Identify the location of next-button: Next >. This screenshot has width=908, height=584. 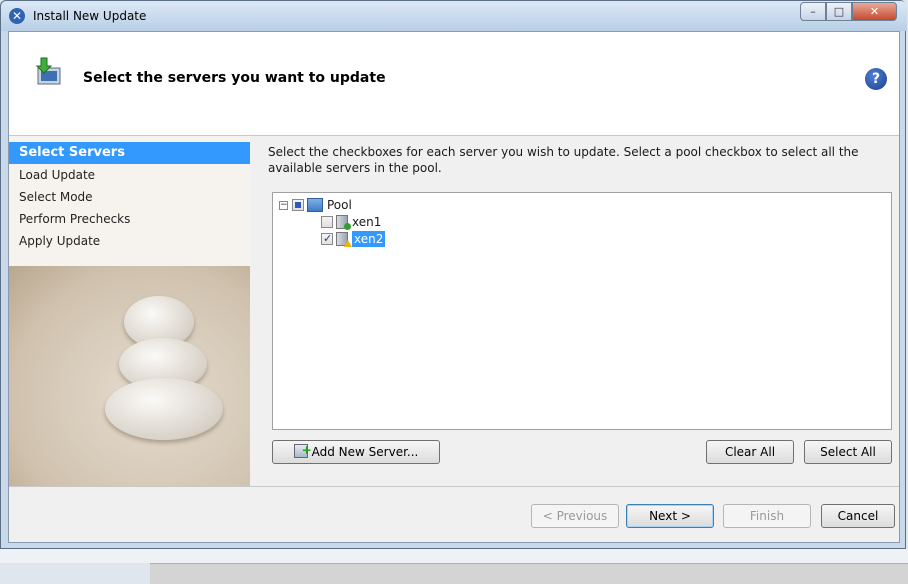
(670, 516).